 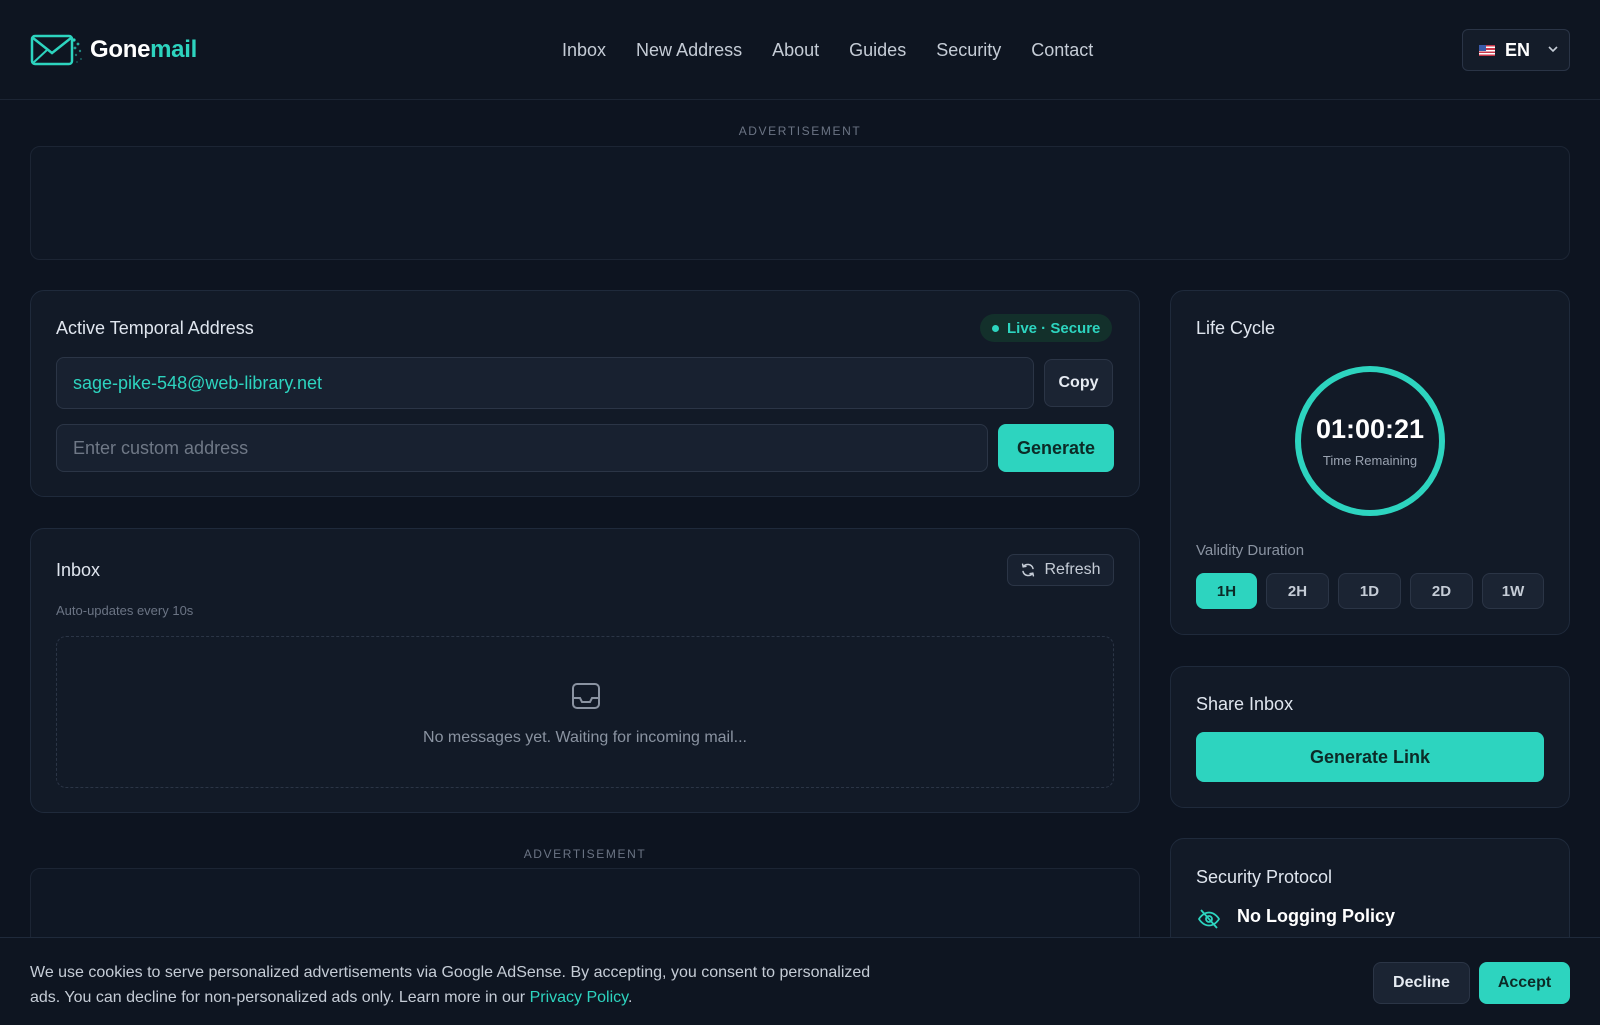 What do you see at coordinates (877, 50) in the screenshot?
I see `nav-guides: Guides` at bounding box center [877, 50].